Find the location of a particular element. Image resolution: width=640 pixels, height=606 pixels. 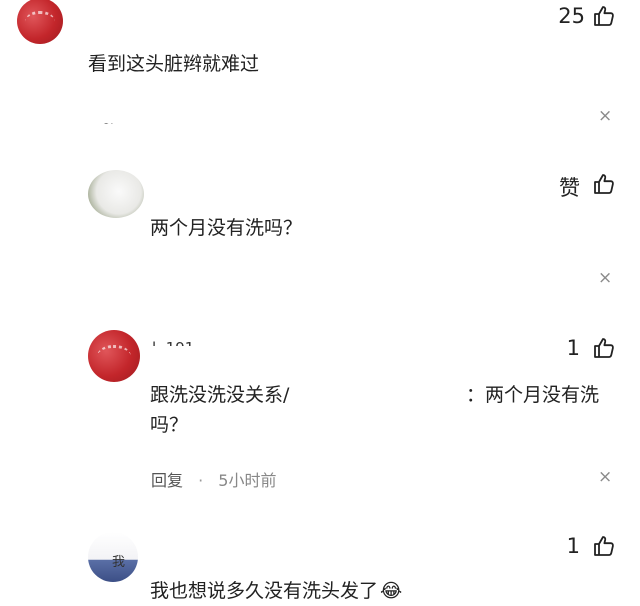

comment-text: 跟洗没洗没关系/ is located at coordinates (220, 395).